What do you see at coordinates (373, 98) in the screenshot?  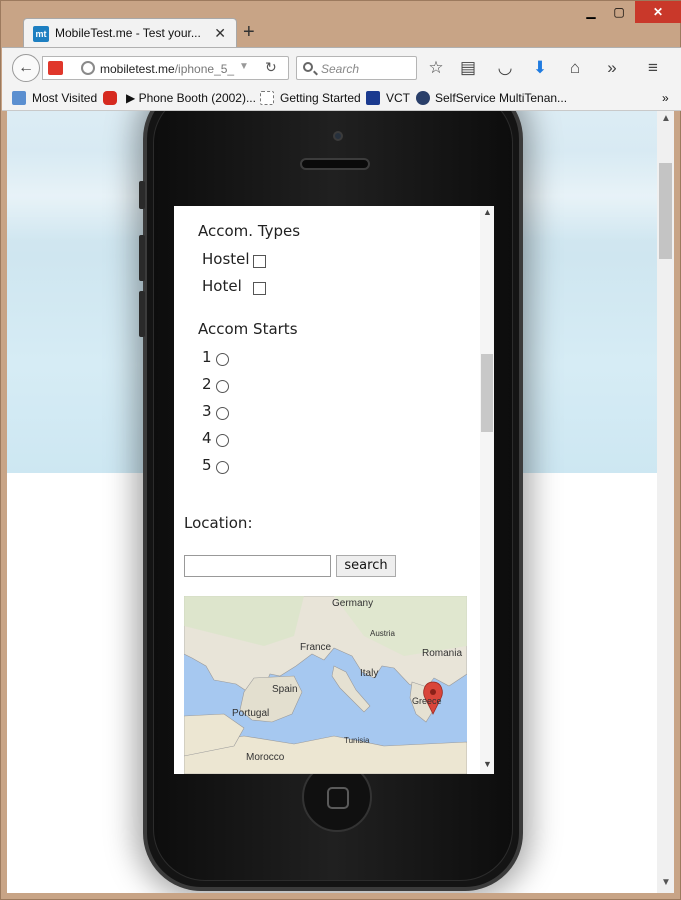 I see `eu-flag-icon` at bounding box center [373, 98].